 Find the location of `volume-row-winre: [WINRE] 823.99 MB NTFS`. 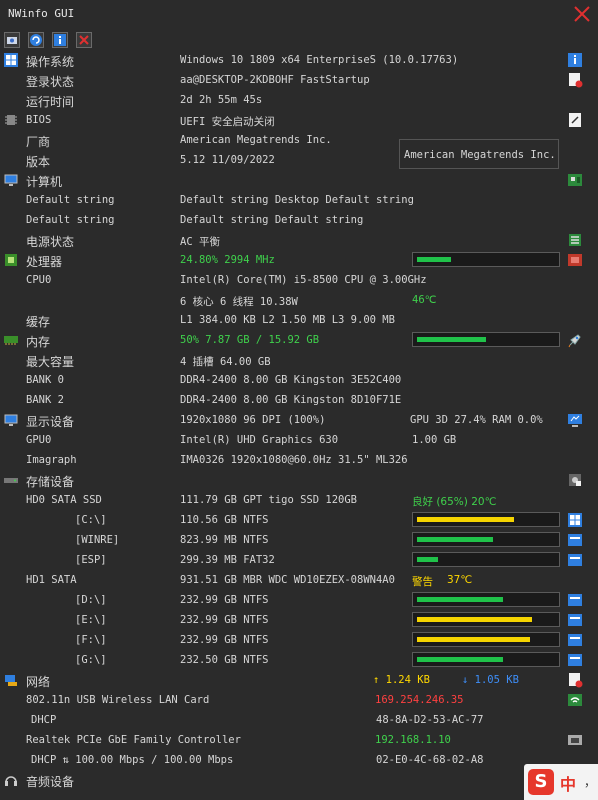

volume-row-winre: [WINRE] 823.99 MB NTFS is located at coordinates (299, 540).